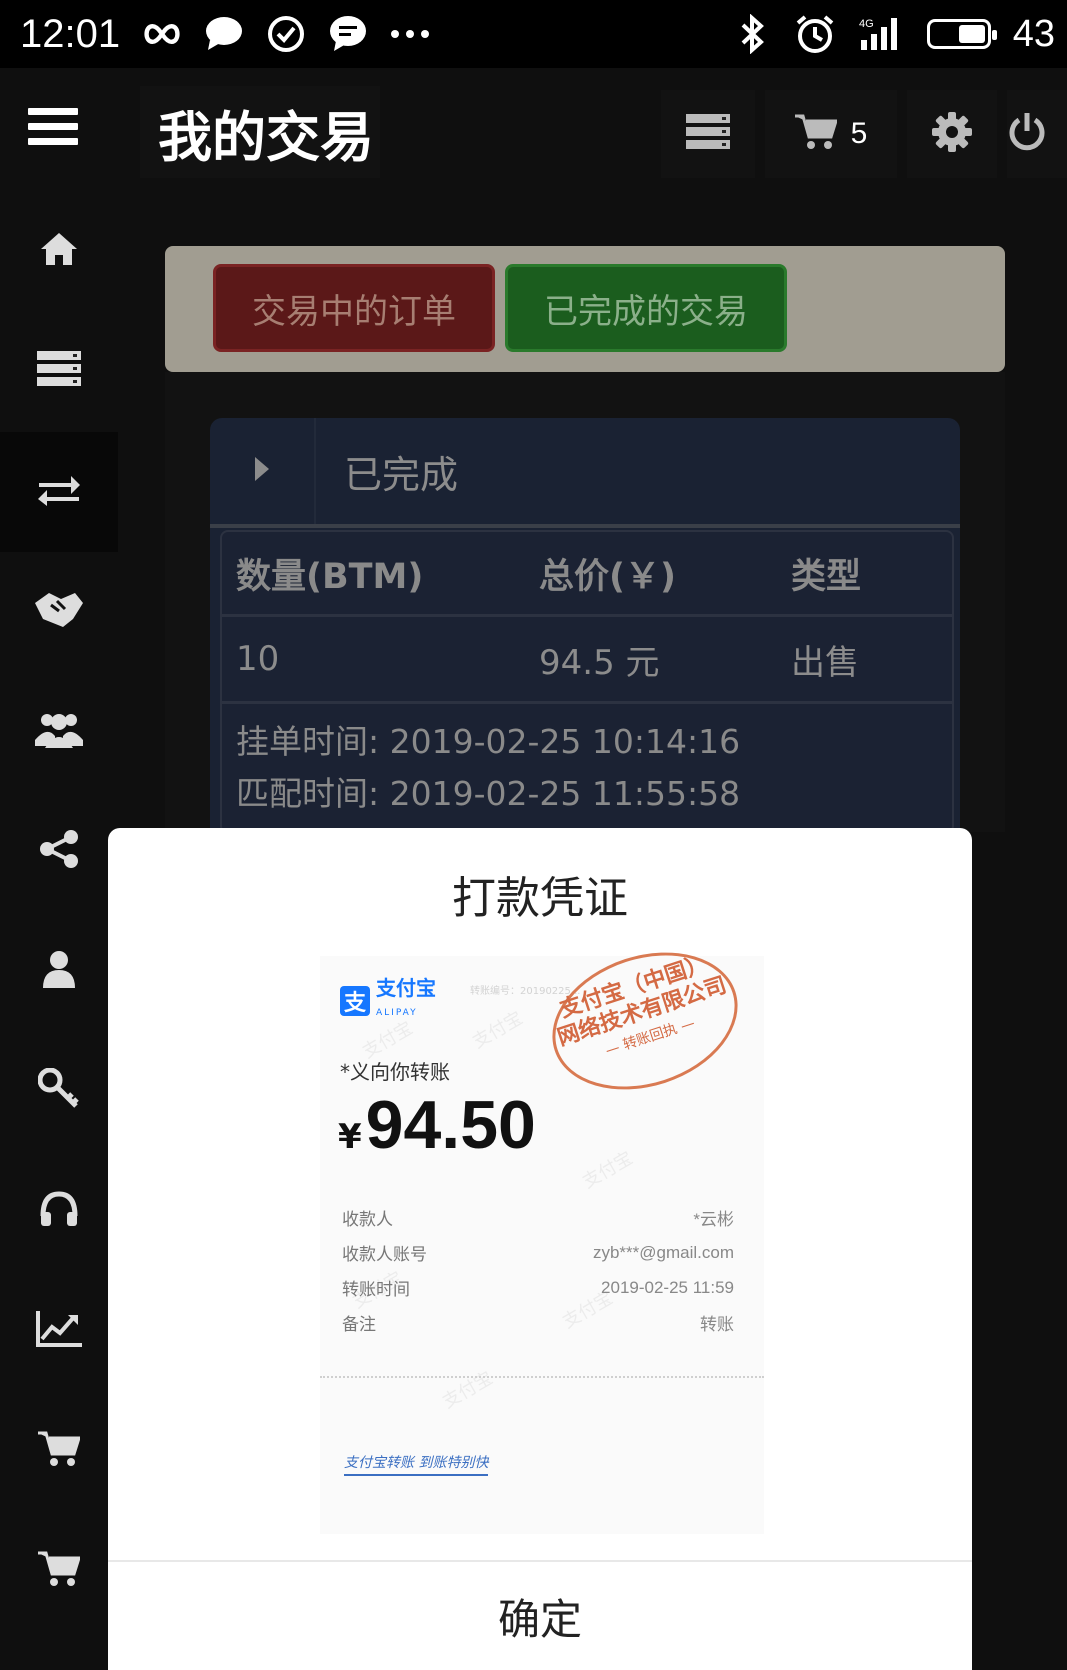  I want to click on table-header: 数量(BTM) 总价(￥) 类型, so click(587, 574).